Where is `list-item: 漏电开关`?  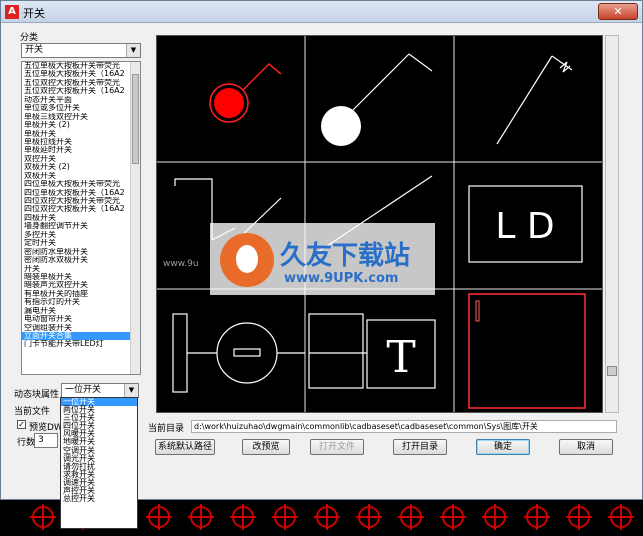
list-item: 漏电开关 is located at coordinates (77, 311).